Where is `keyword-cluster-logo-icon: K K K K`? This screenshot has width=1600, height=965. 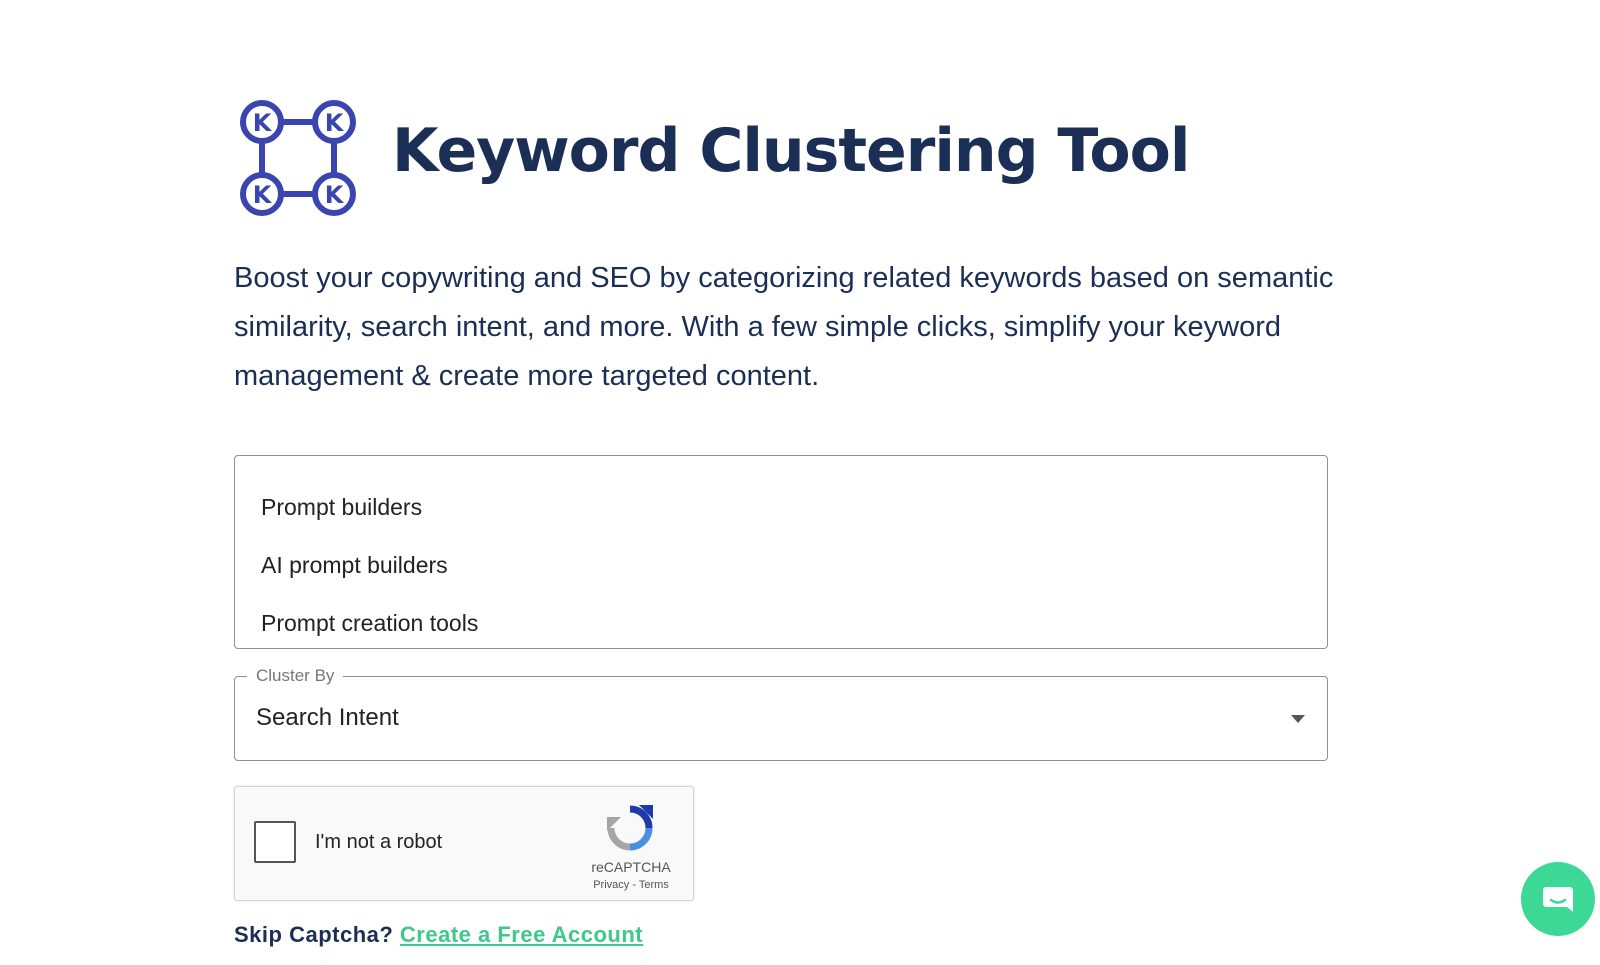 keyword-cluster-logo-icon: K K K K is located at coordinates (298, 158).